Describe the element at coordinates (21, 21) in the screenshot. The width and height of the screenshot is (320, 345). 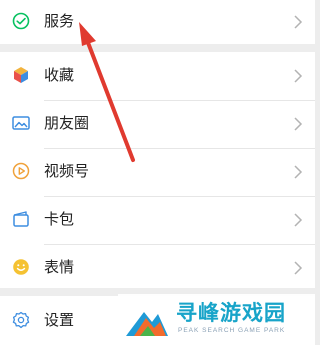
I see `wechat-pay-icon` at that location.